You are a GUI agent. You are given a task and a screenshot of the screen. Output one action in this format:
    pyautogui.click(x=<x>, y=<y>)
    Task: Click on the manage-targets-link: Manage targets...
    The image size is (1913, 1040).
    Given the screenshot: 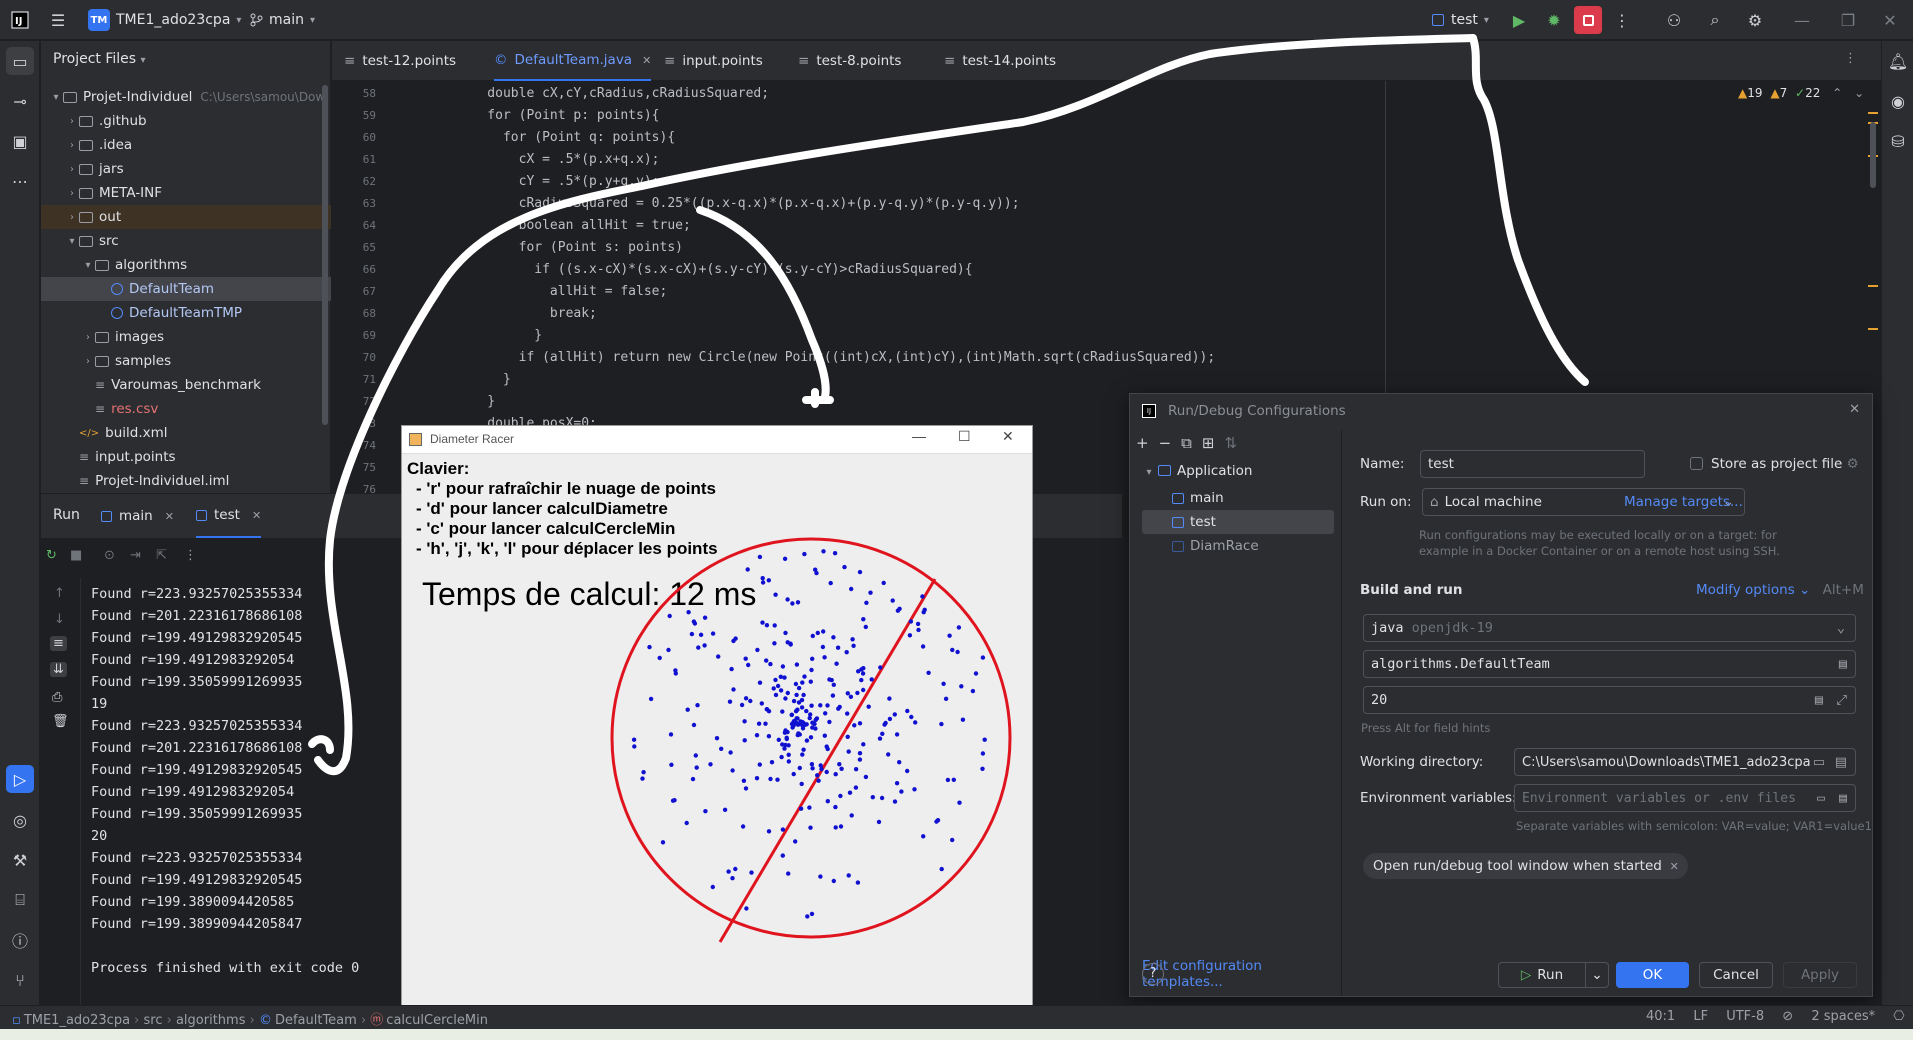 What is the action you would take?
    pyautogui.click(x=1683, y=502)
    